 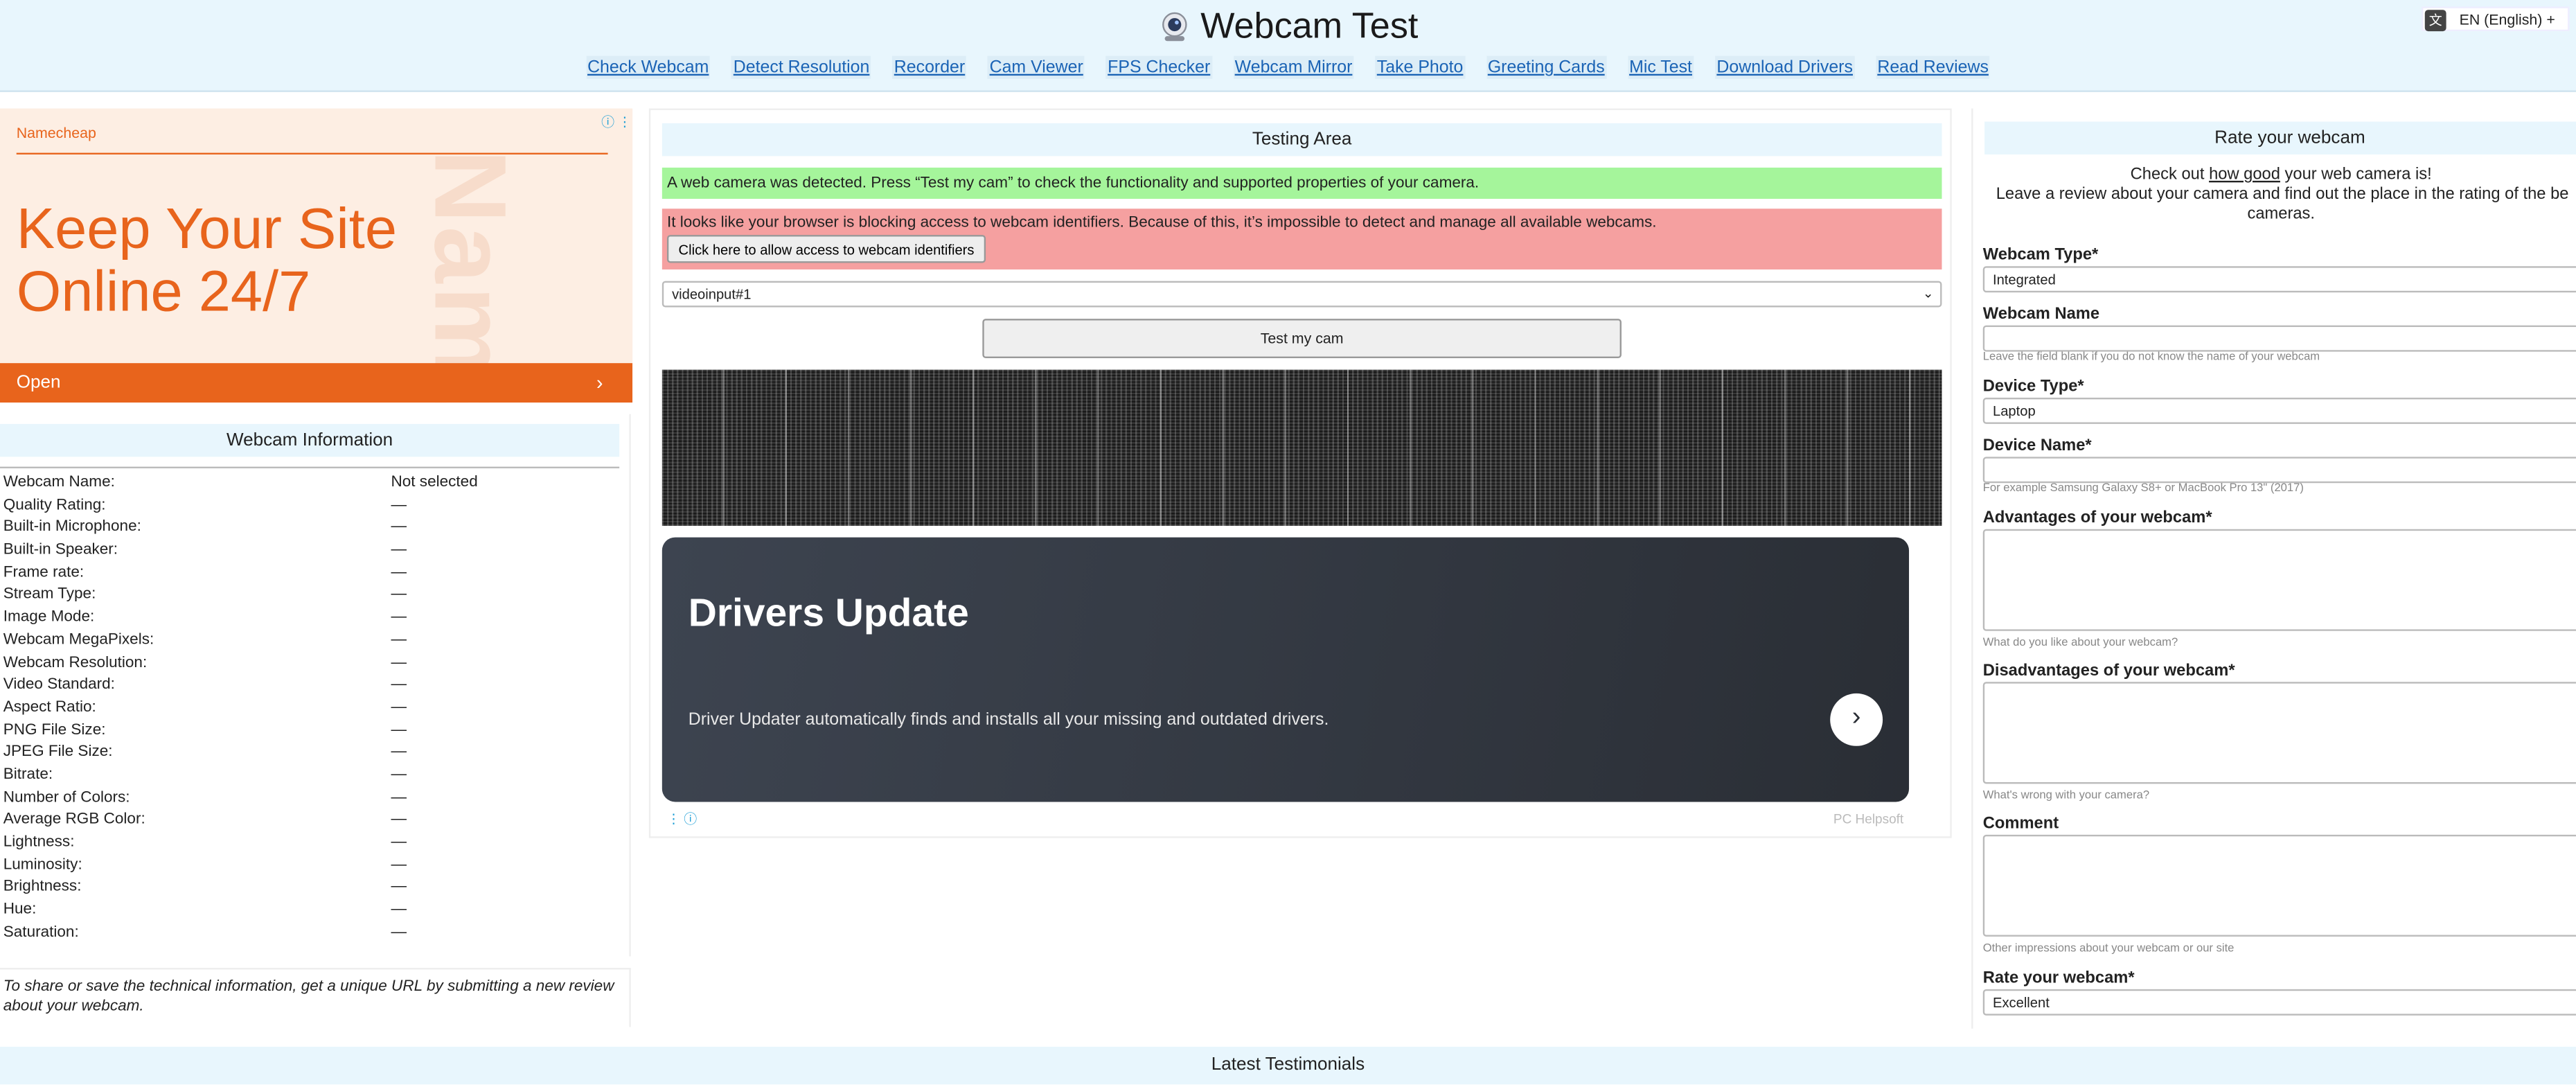 I want to click on test-my-cam-button: Test my cam, so click(x=1302, y=339).